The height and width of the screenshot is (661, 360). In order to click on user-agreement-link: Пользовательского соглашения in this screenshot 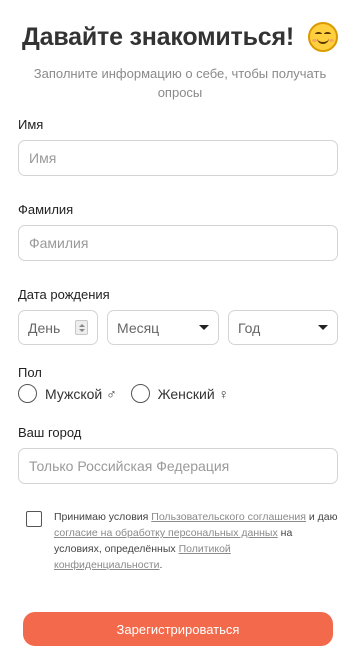, I will do `click(228, 517)`.